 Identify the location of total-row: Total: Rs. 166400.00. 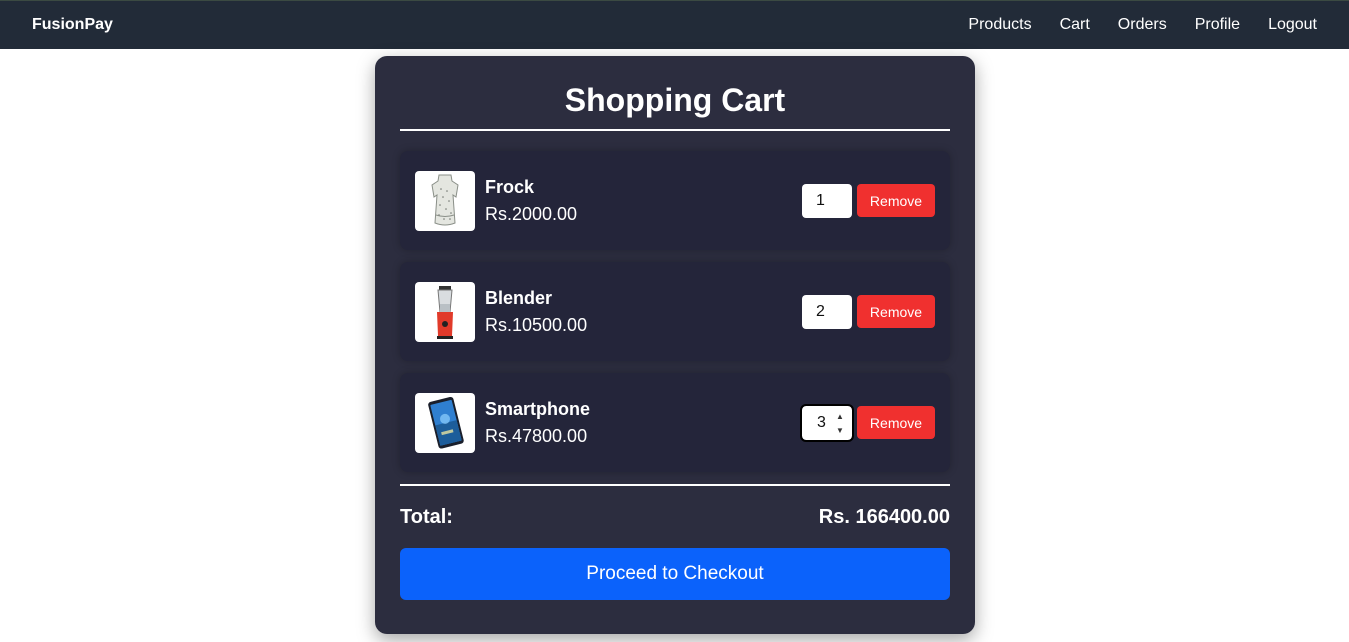
(675, 517).